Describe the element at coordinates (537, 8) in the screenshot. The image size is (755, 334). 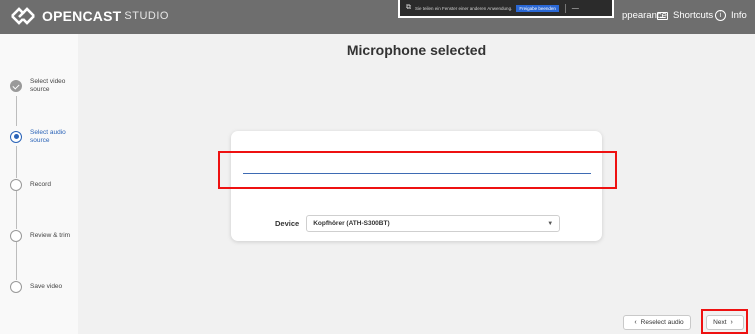
I see `stop-sharing-button: Freigabe beenden` at that location.